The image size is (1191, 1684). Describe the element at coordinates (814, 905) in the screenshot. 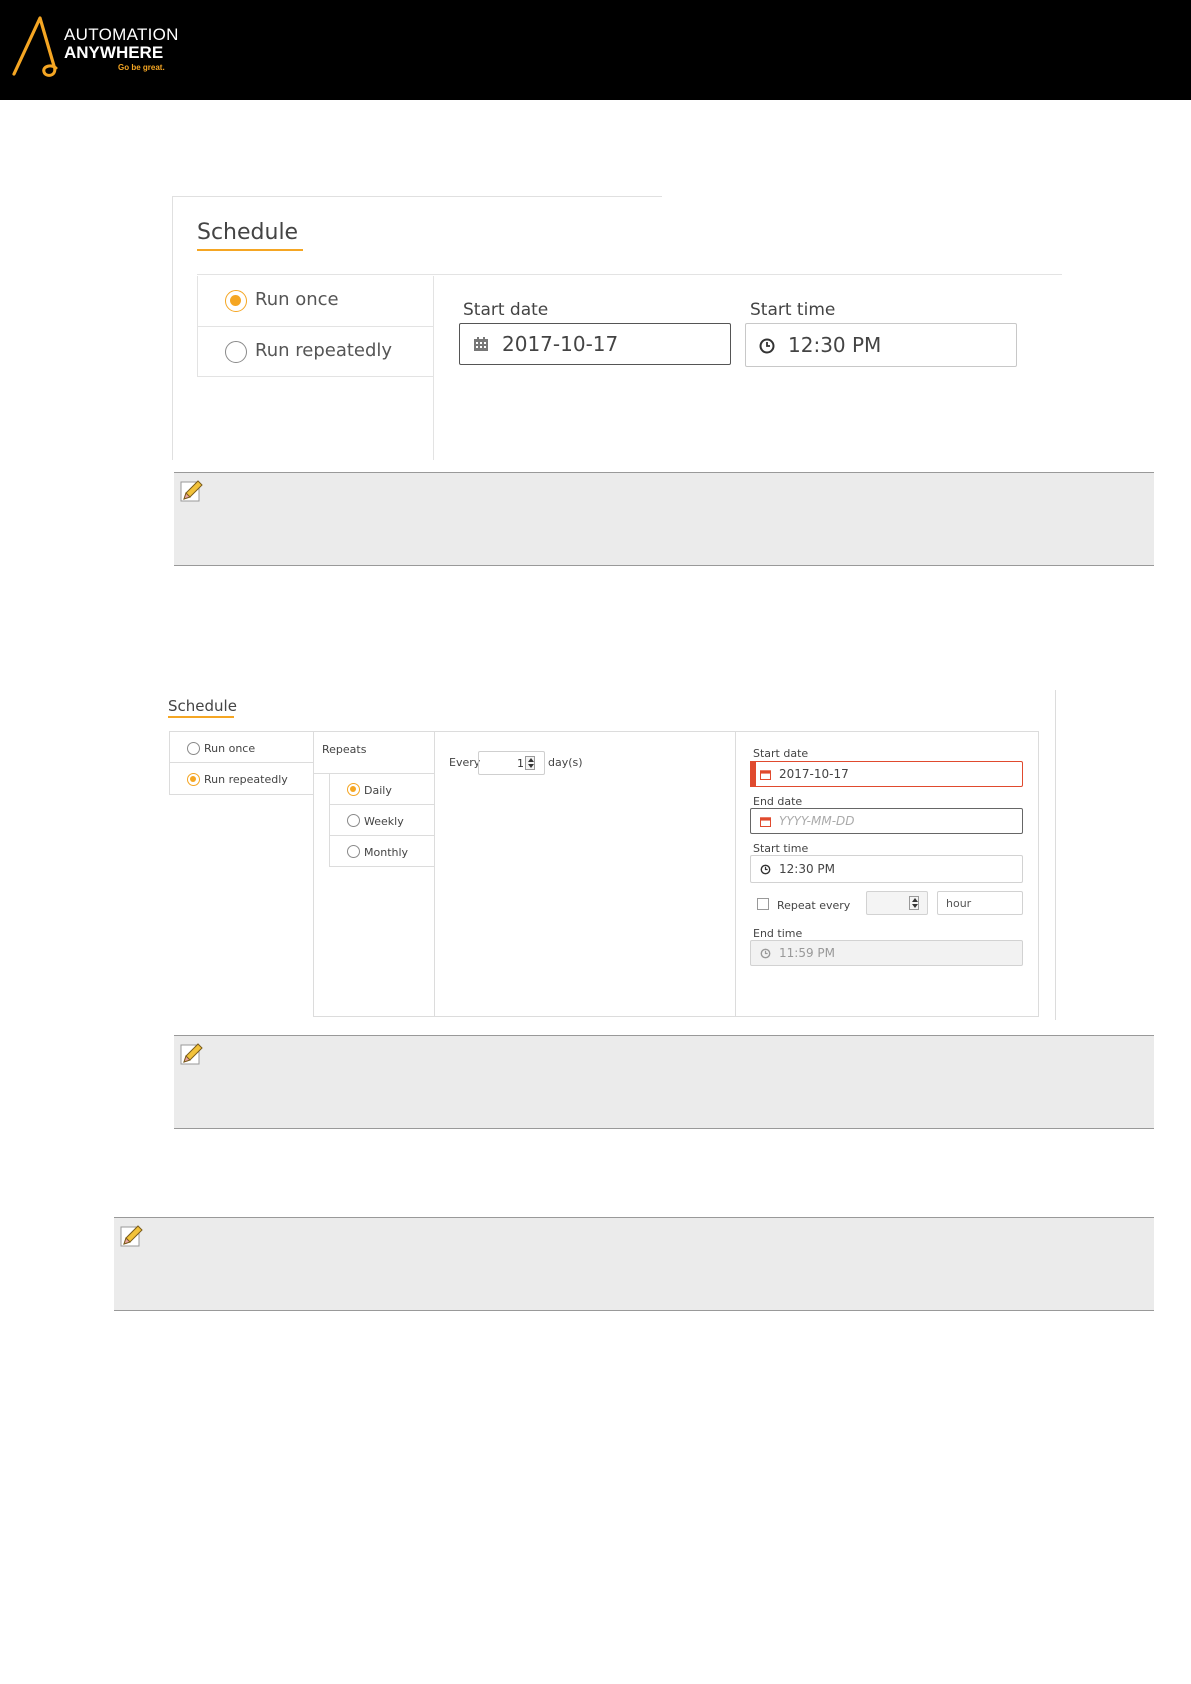

I see `repeat-every-label: Repeat every` at that location.